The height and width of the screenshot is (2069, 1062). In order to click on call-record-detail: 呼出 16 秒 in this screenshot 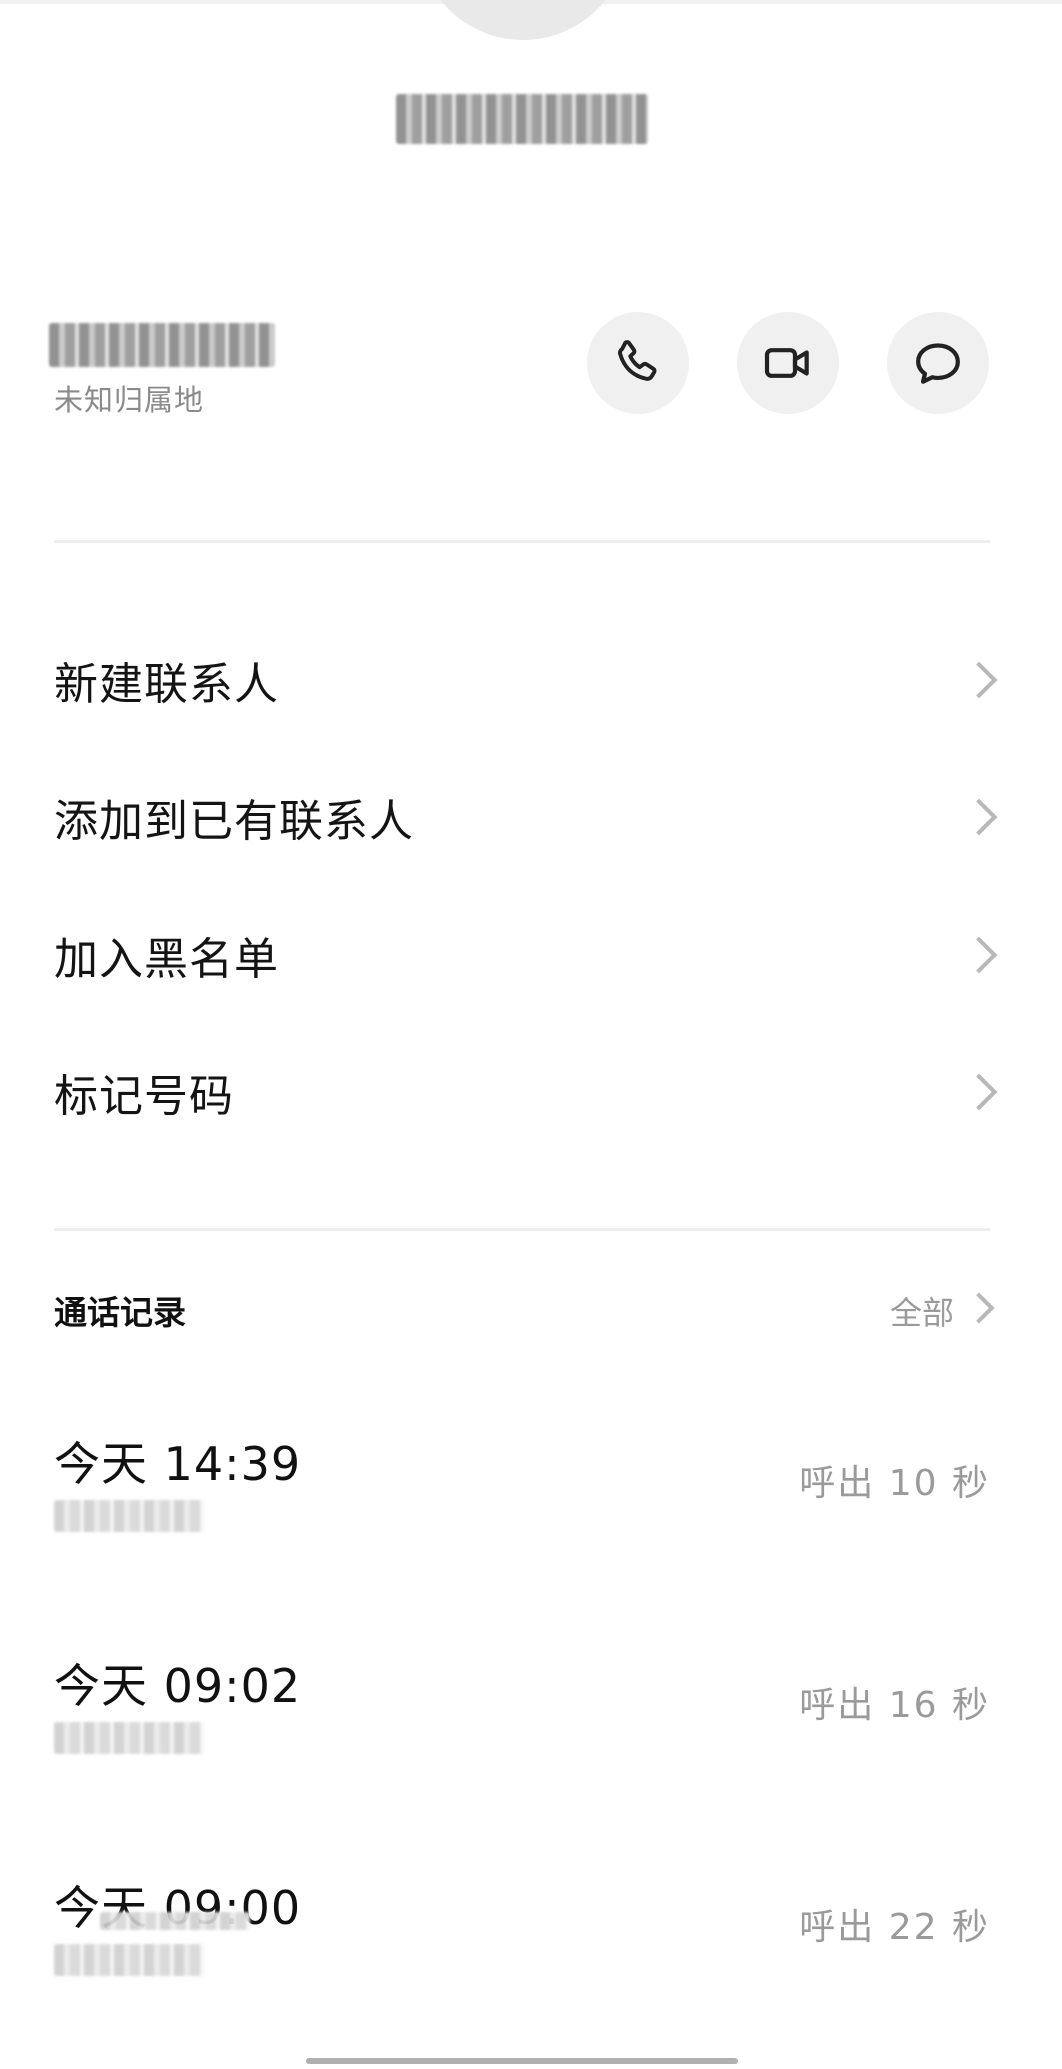, I will do `click(894, 1705)`.